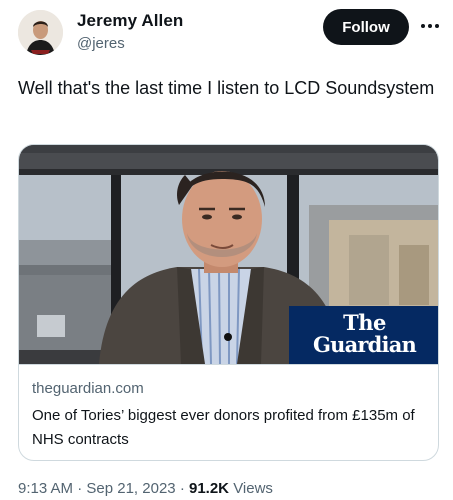  I want to click on tweet-date: Sep 21, 2023, so click(130, 488).